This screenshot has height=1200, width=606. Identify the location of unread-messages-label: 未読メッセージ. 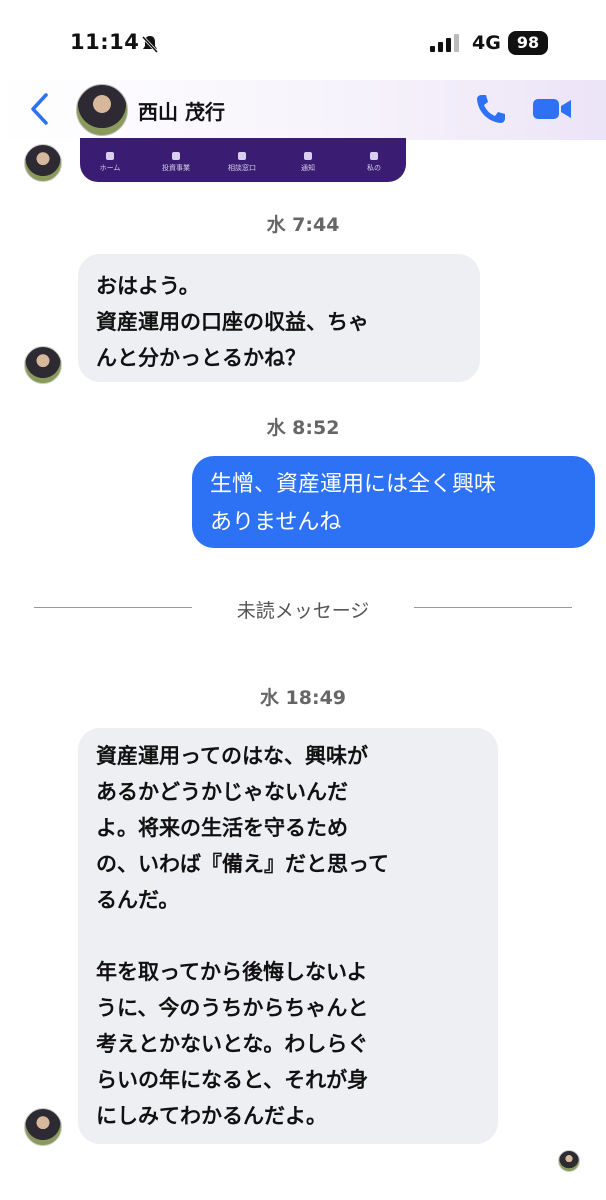
(303, 611).